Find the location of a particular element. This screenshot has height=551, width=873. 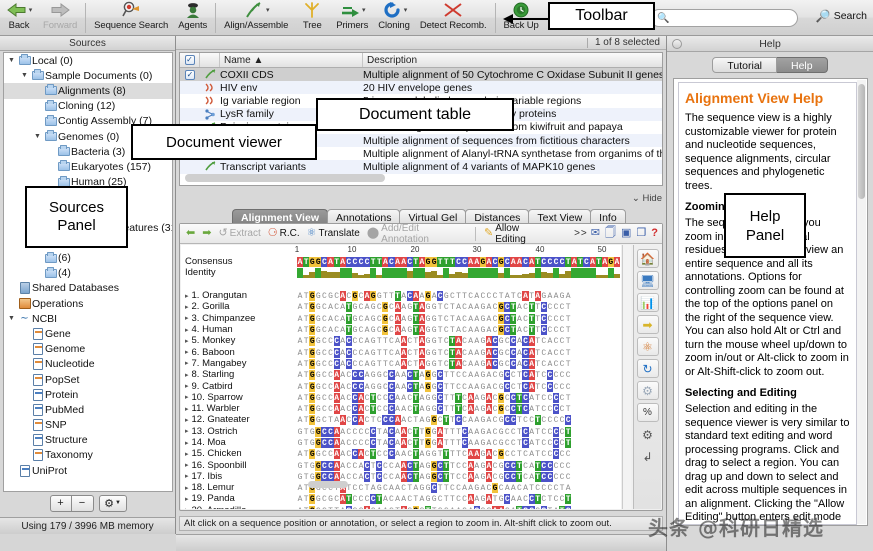

sources-tree-item: ▶ Operations is located at coordinates (88, 303).